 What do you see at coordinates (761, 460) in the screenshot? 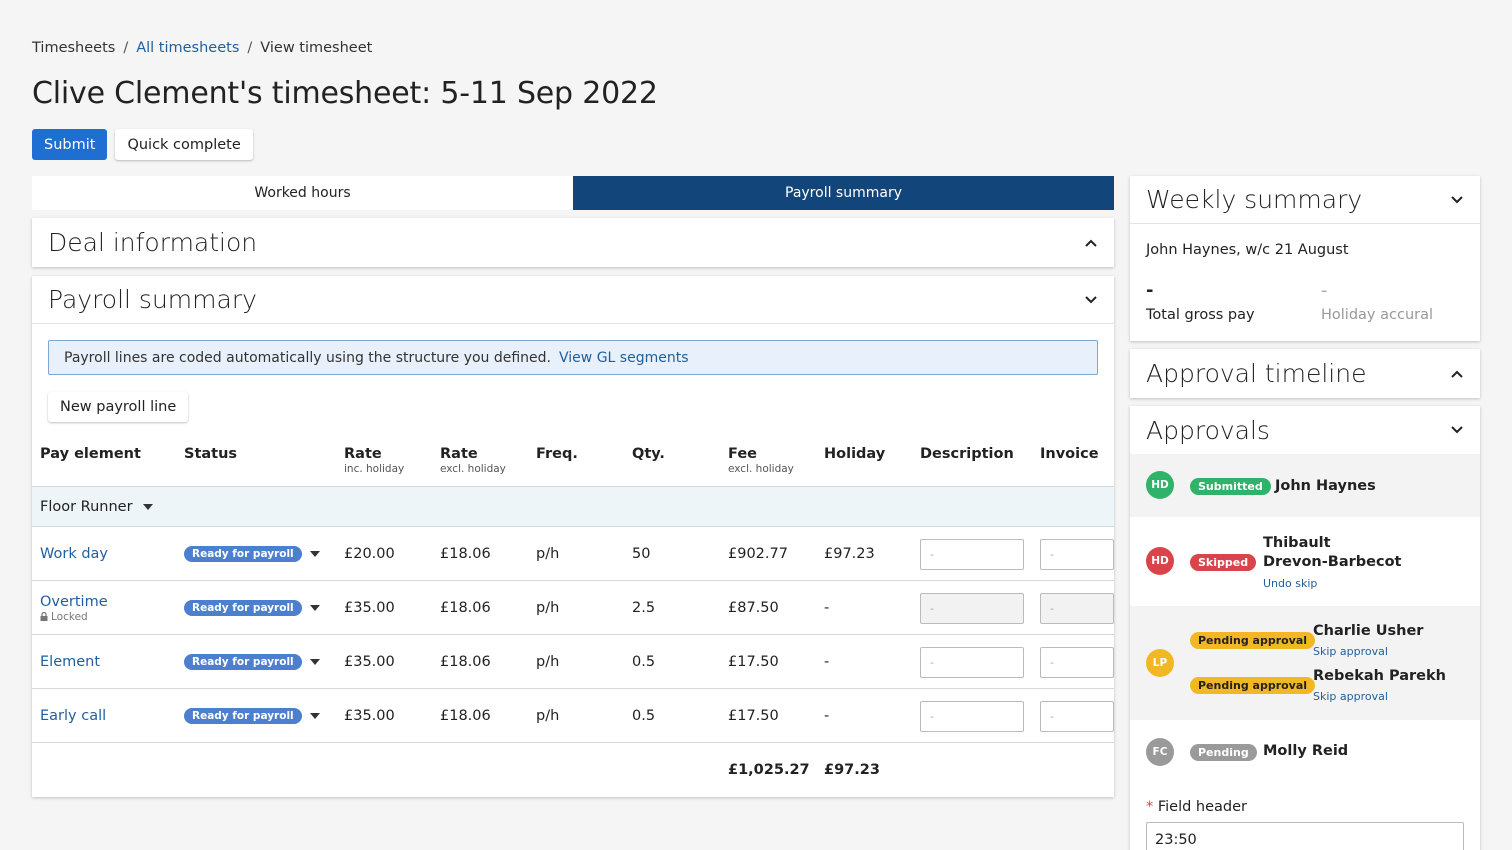
I see `col-fee: Fee excl. holiday` at bounding box center [761, 460].